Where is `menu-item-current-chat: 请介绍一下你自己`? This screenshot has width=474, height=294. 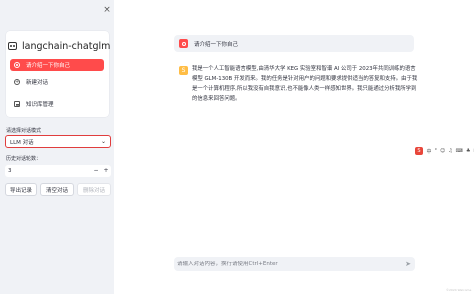
menu-item-current-chat: 请介绍一下你自己 is located at coordinates (57, 65).